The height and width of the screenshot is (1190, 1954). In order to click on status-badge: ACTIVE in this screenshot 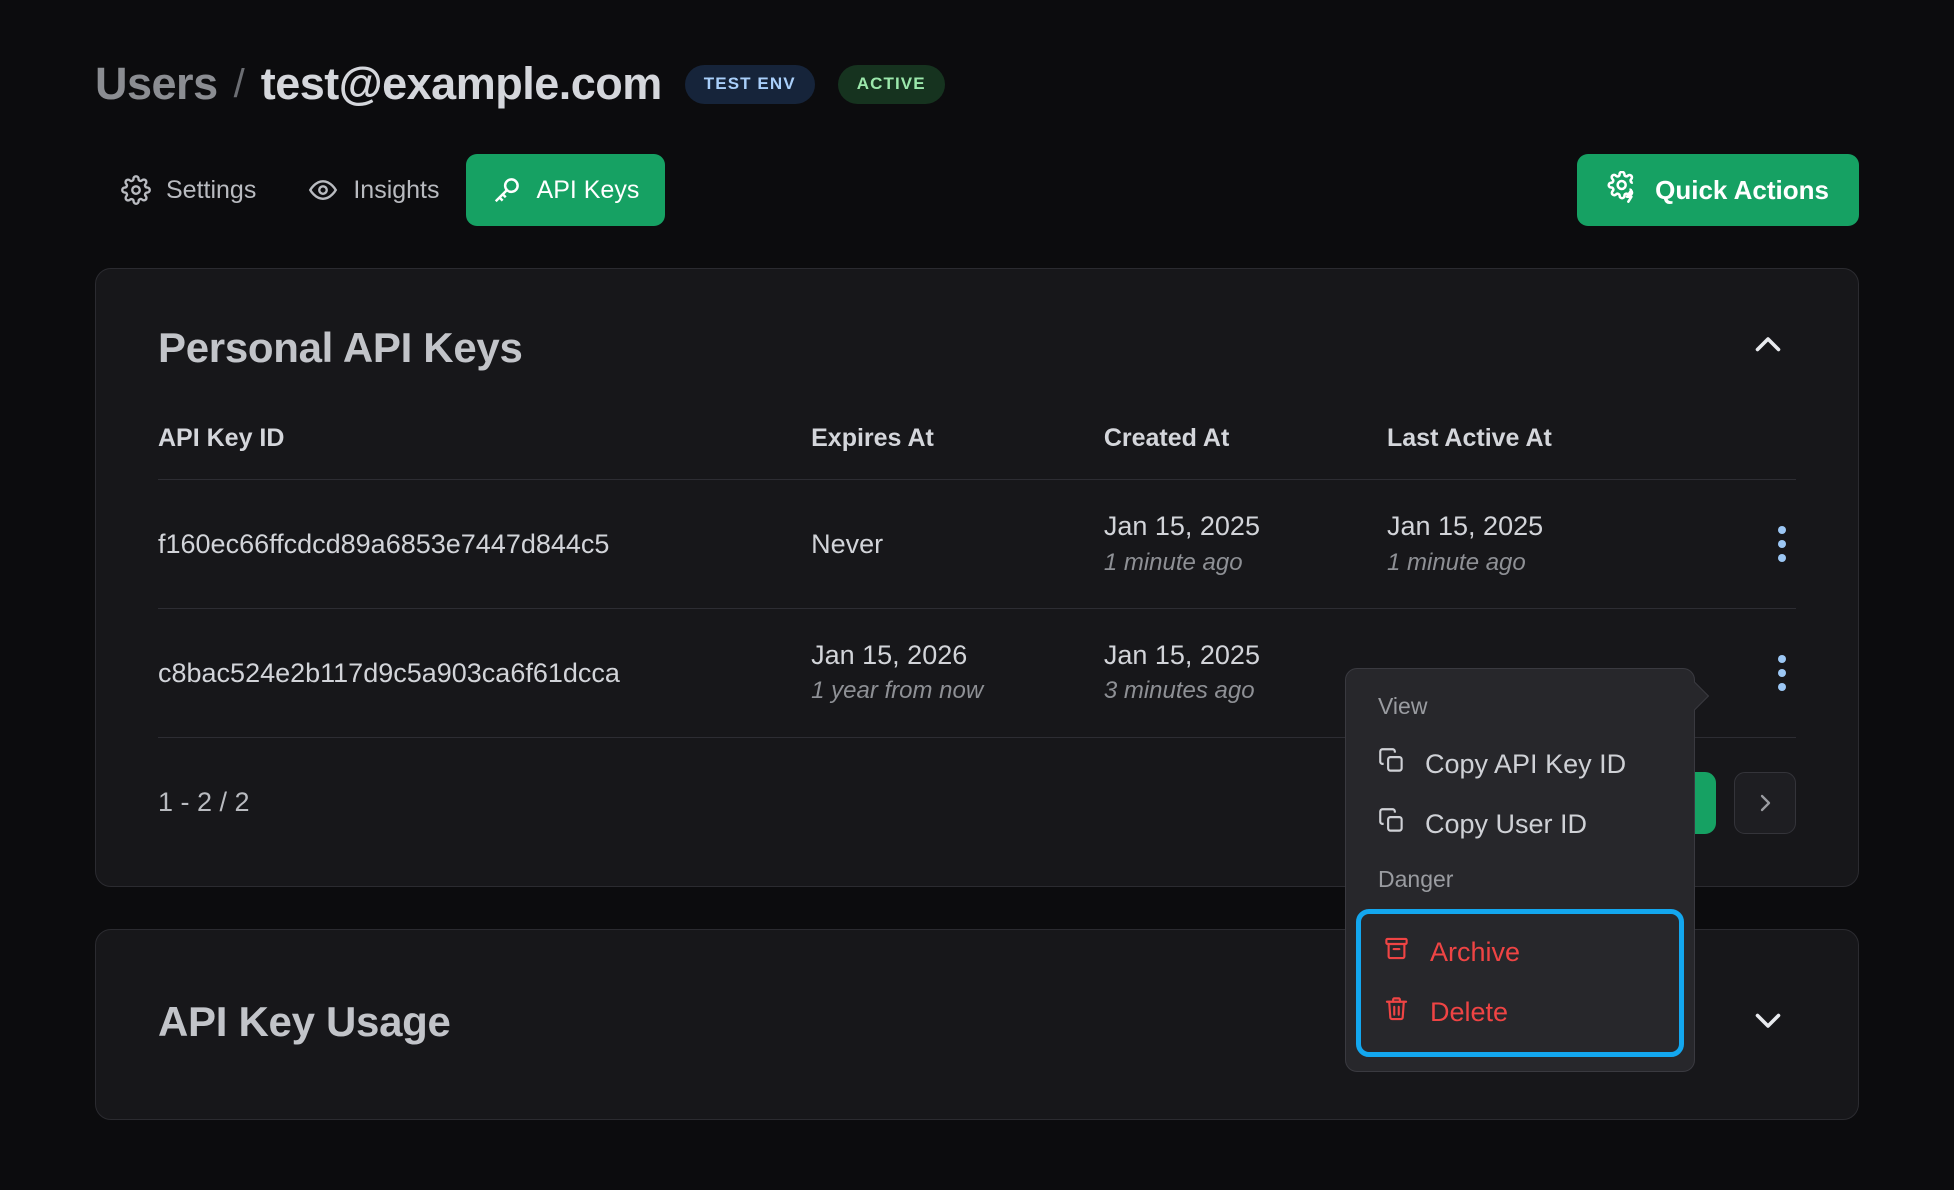, I will do `click(891, 84)`.